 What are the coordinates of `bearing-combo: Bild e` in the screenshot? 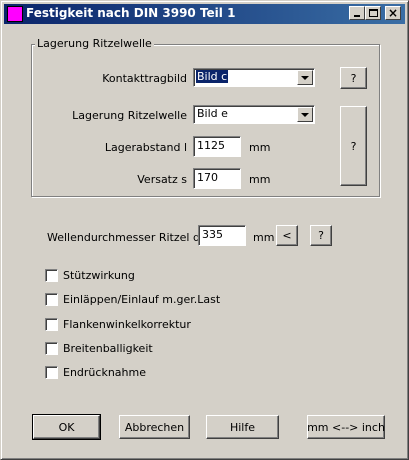 It's located at (254, 114).